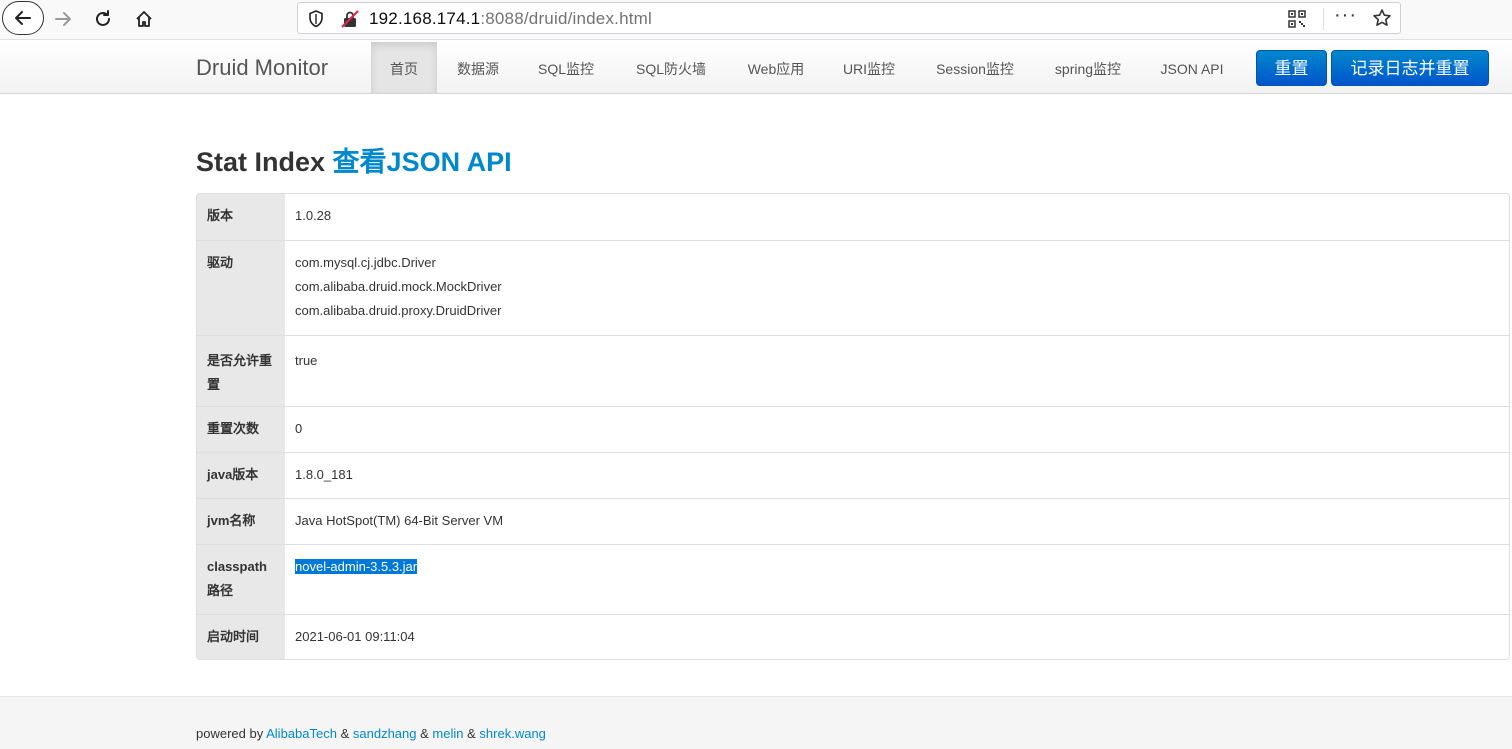  I want to click on row-key: 启动时间, so click(241, 637).